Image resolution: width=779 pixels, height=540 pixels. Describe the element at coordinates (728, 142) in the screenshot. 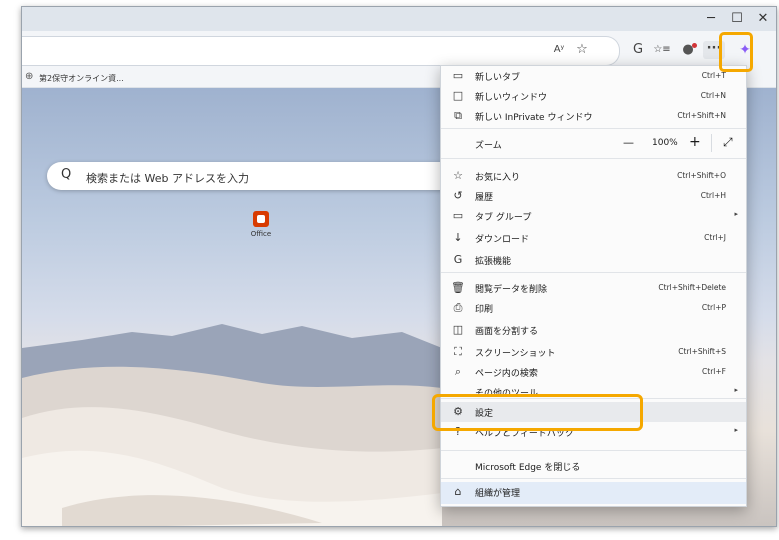

I see `fullscreen-icon: ⤢` at that location.